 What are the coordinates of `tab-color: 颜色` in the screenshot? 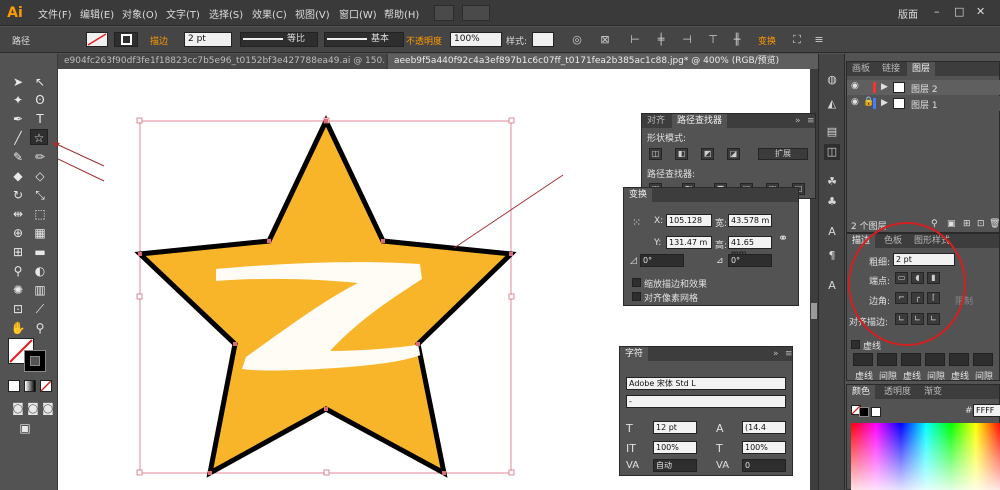 It's located at (861, 392).